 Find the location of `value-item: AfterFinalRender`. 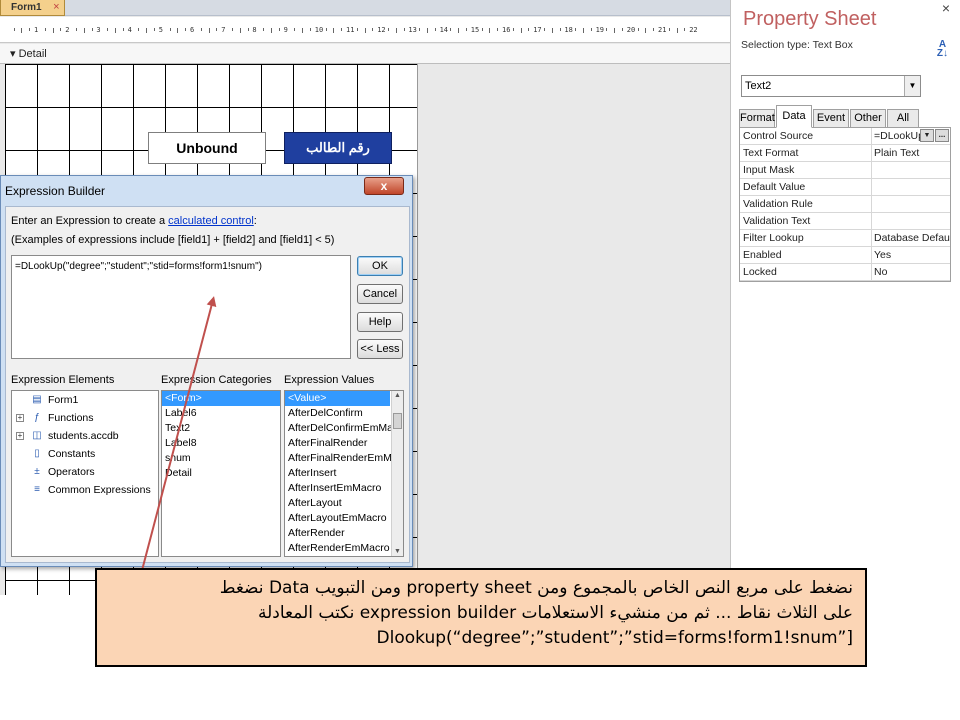

value-item: AfterFinalRender is located at coordinates (337, 443).